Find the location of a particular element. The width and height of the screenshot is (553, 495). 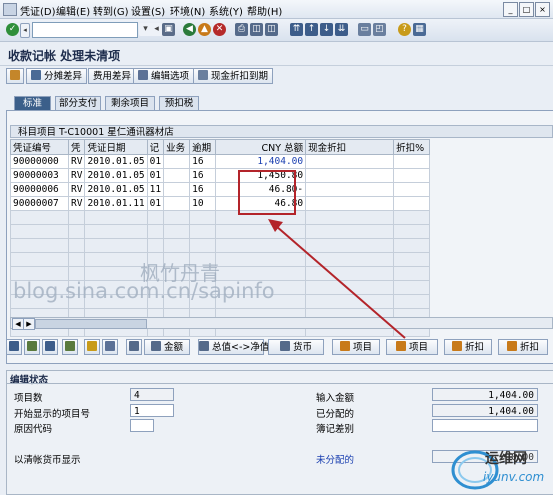

filter-icon is located at coordinates (92, 347).